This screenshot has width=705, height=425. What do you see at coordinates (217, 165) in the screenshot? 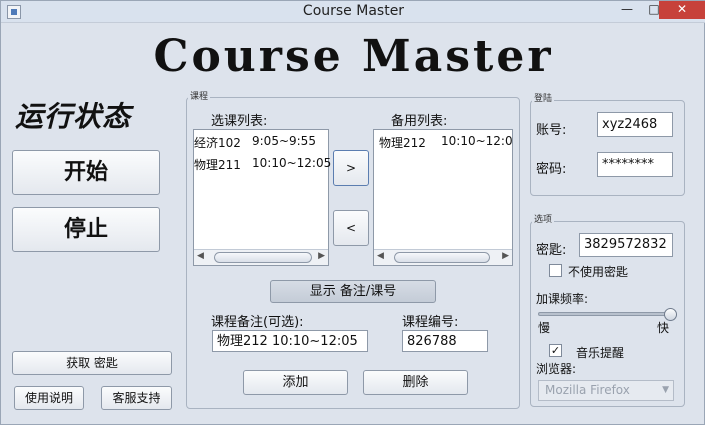
I see `course-name: 物理211` at bounding box center [217, 165].